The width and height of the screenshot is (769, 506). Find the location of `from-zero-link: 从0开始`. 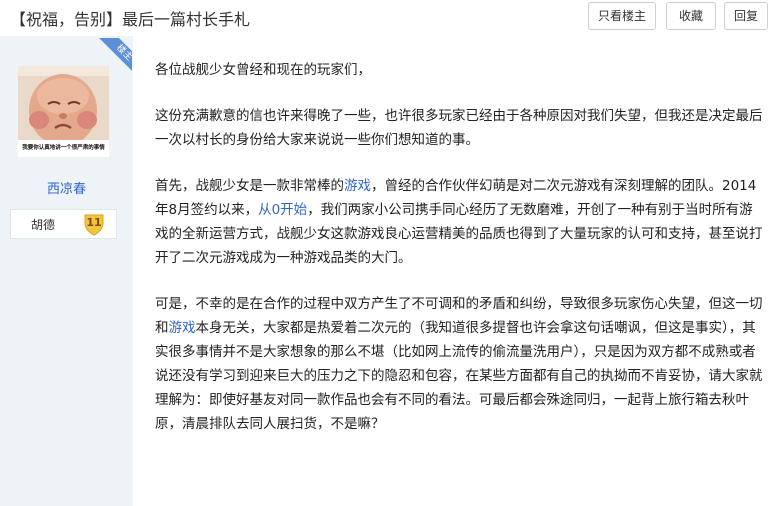

from-zero-link: 从0开始 is located at coordinates (282, 210).